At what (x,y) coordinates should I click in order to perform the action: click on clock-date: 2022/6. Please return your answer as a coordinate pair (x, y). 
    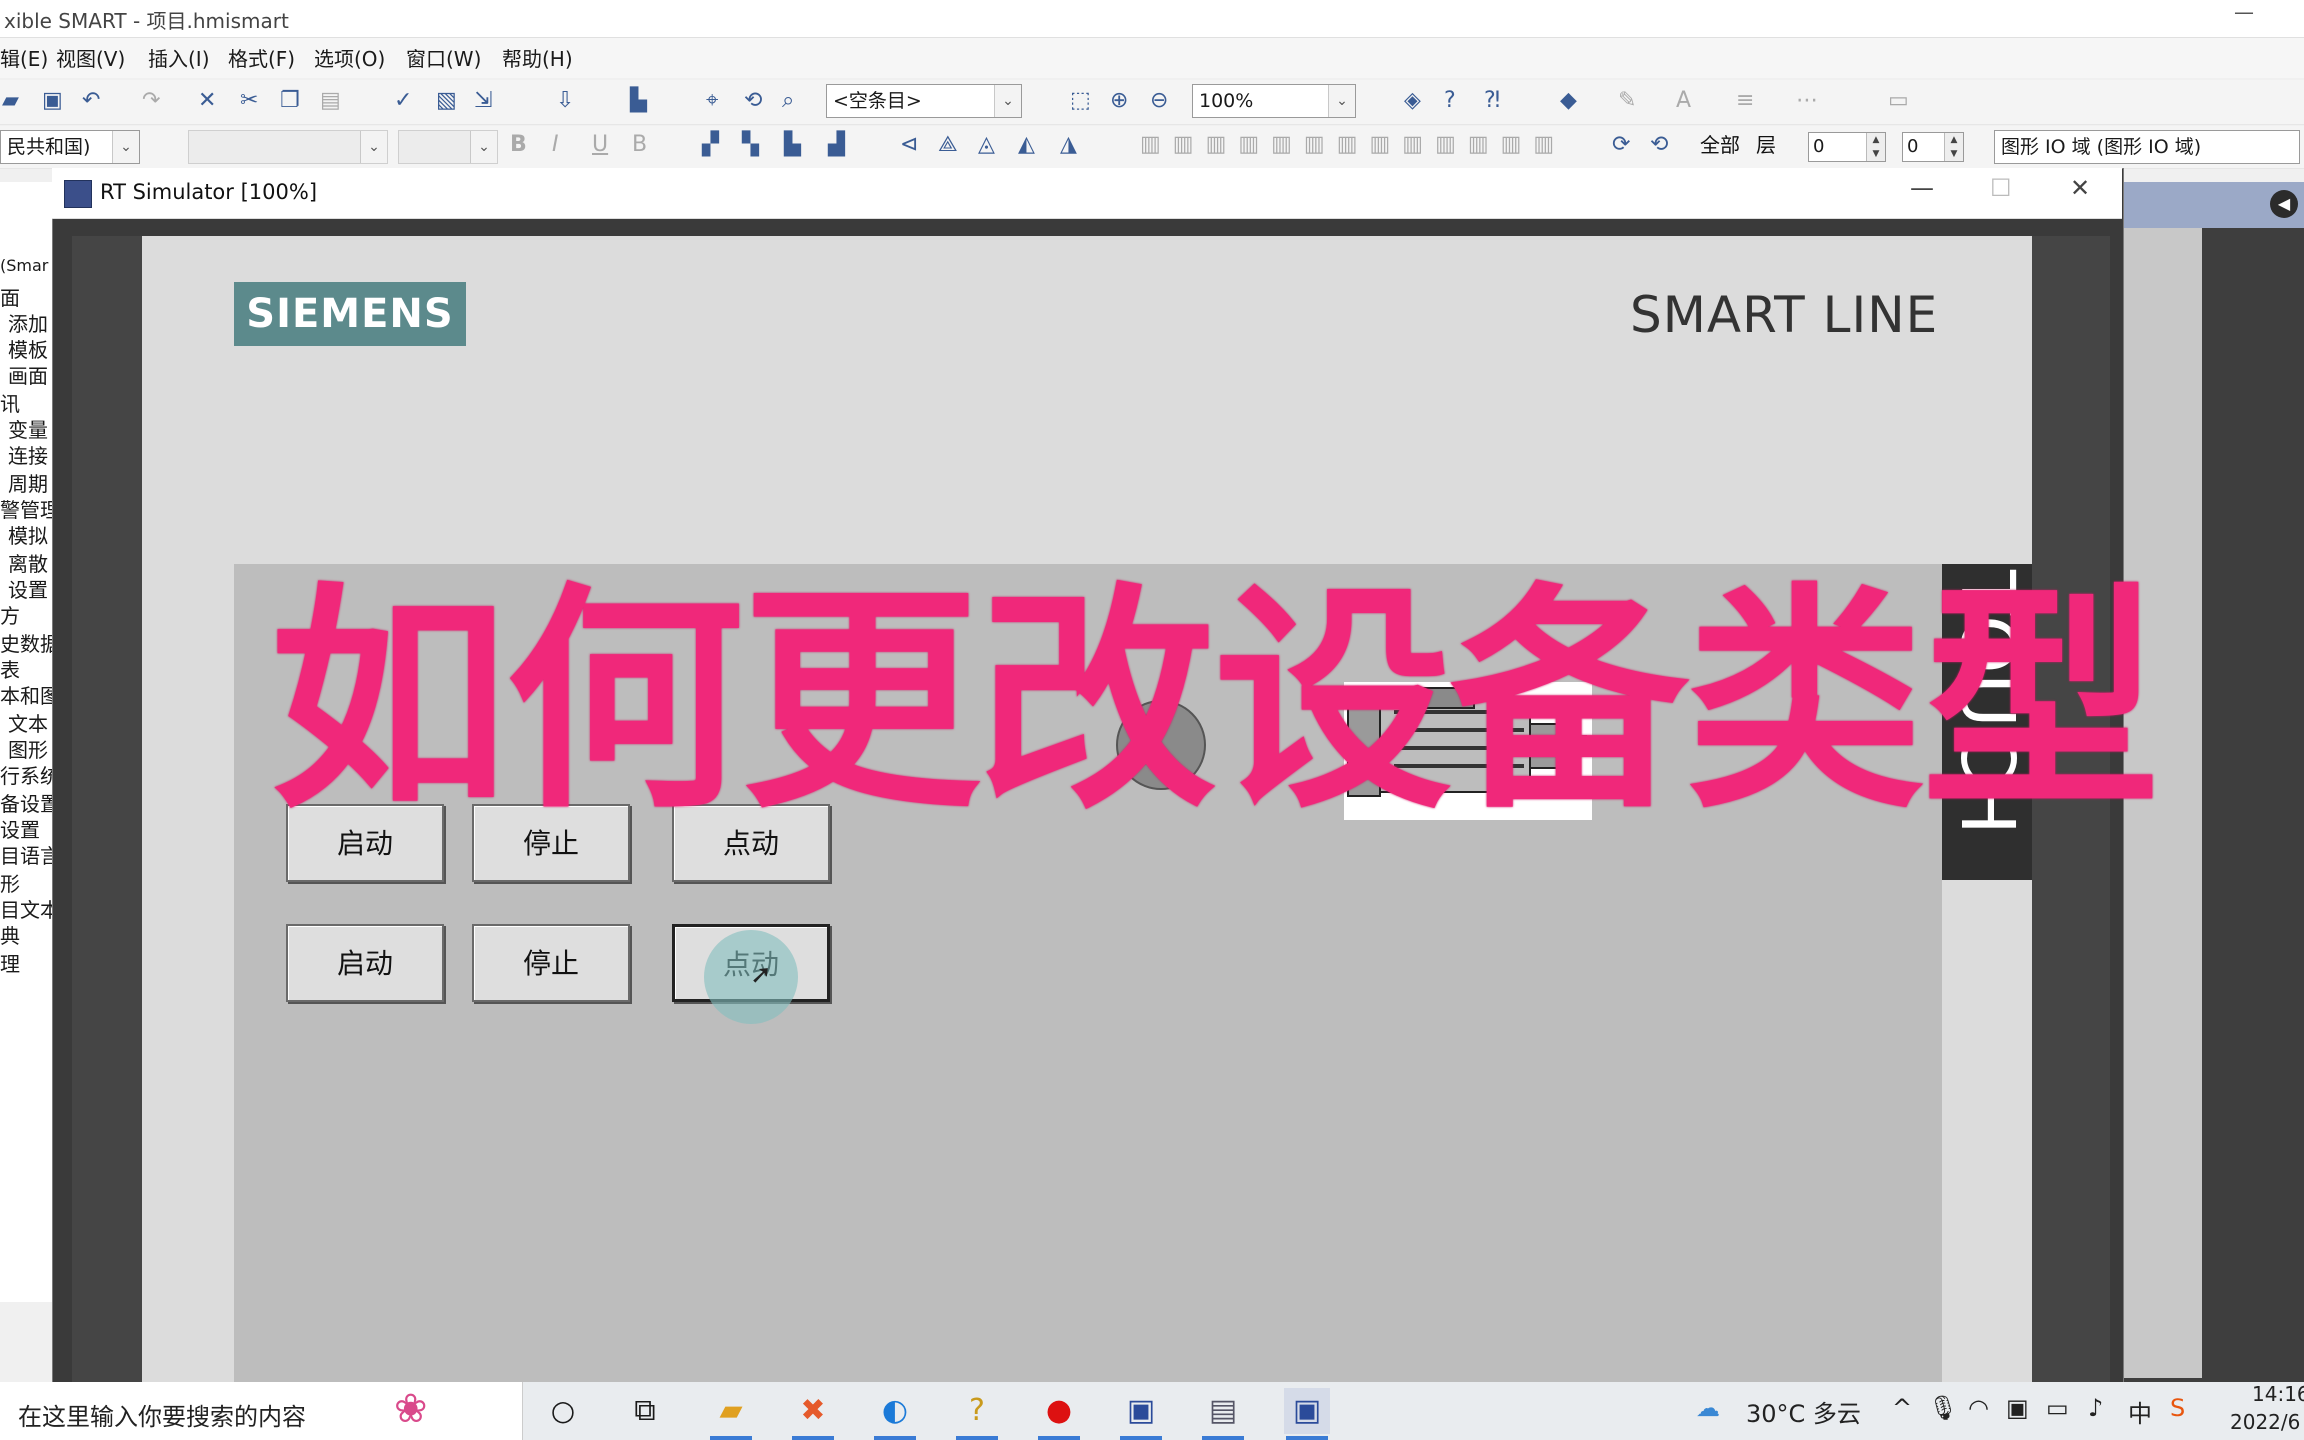
    Looking at the image, I should click on (2265, 1422).